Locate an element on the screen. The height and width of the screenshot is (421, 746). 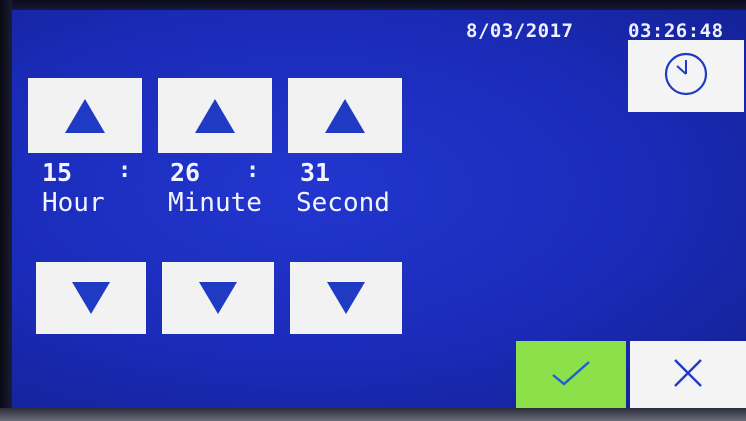
hour-value: 15 is located at coordinates (57, 172).